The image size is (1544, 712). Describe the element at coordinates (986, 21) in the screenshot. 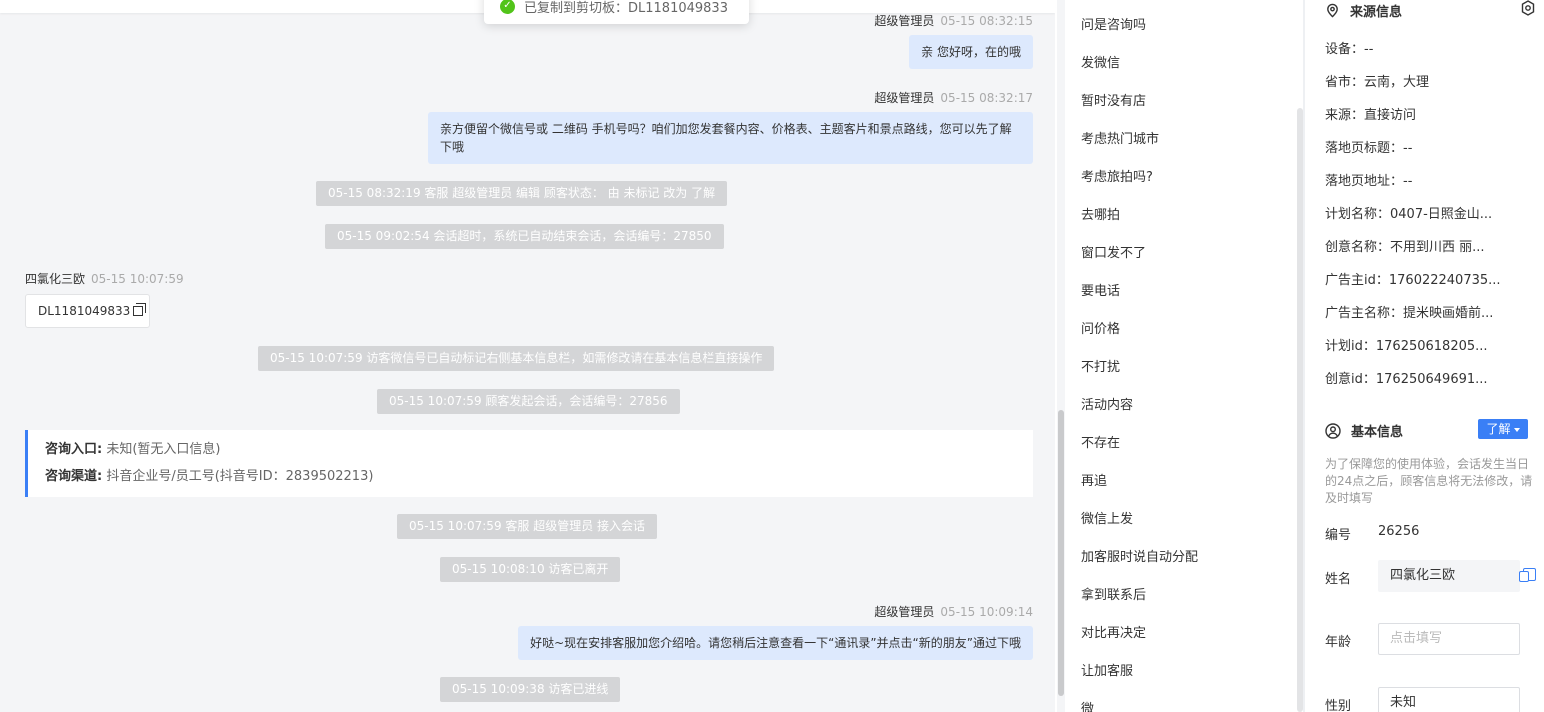

I see `message-time: 05-15 08:32:15` at that location.